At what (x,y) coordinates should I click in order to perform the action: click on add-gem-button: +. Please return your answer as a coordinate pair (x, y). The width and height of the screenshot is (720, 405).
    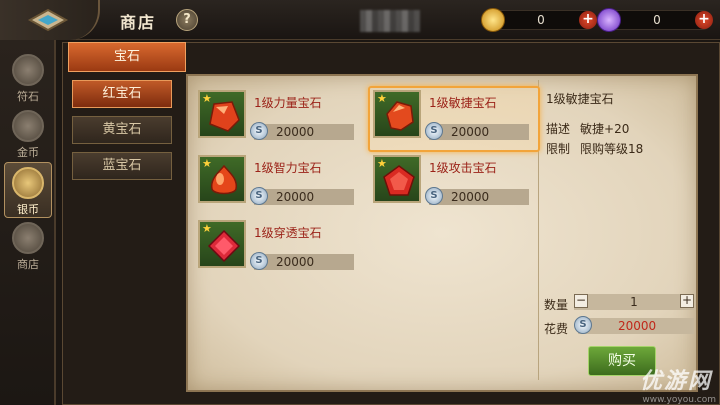
    Looking at the image, I should click on (704, 20).